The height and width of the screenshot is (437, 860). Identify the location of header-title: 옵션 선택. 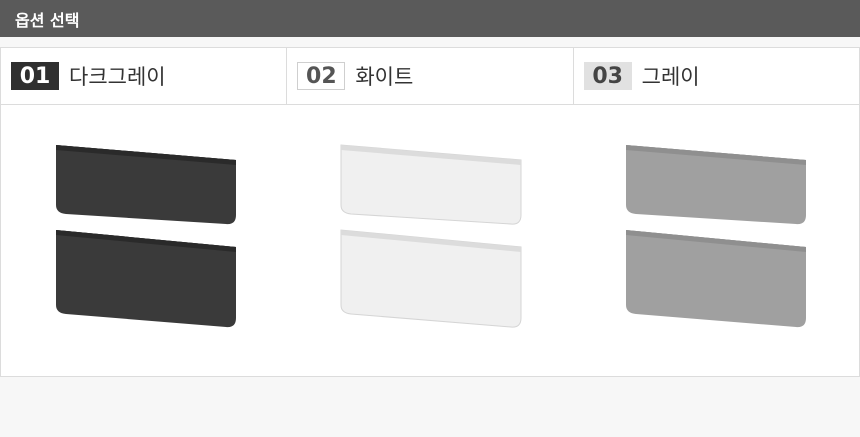
(47, 20).